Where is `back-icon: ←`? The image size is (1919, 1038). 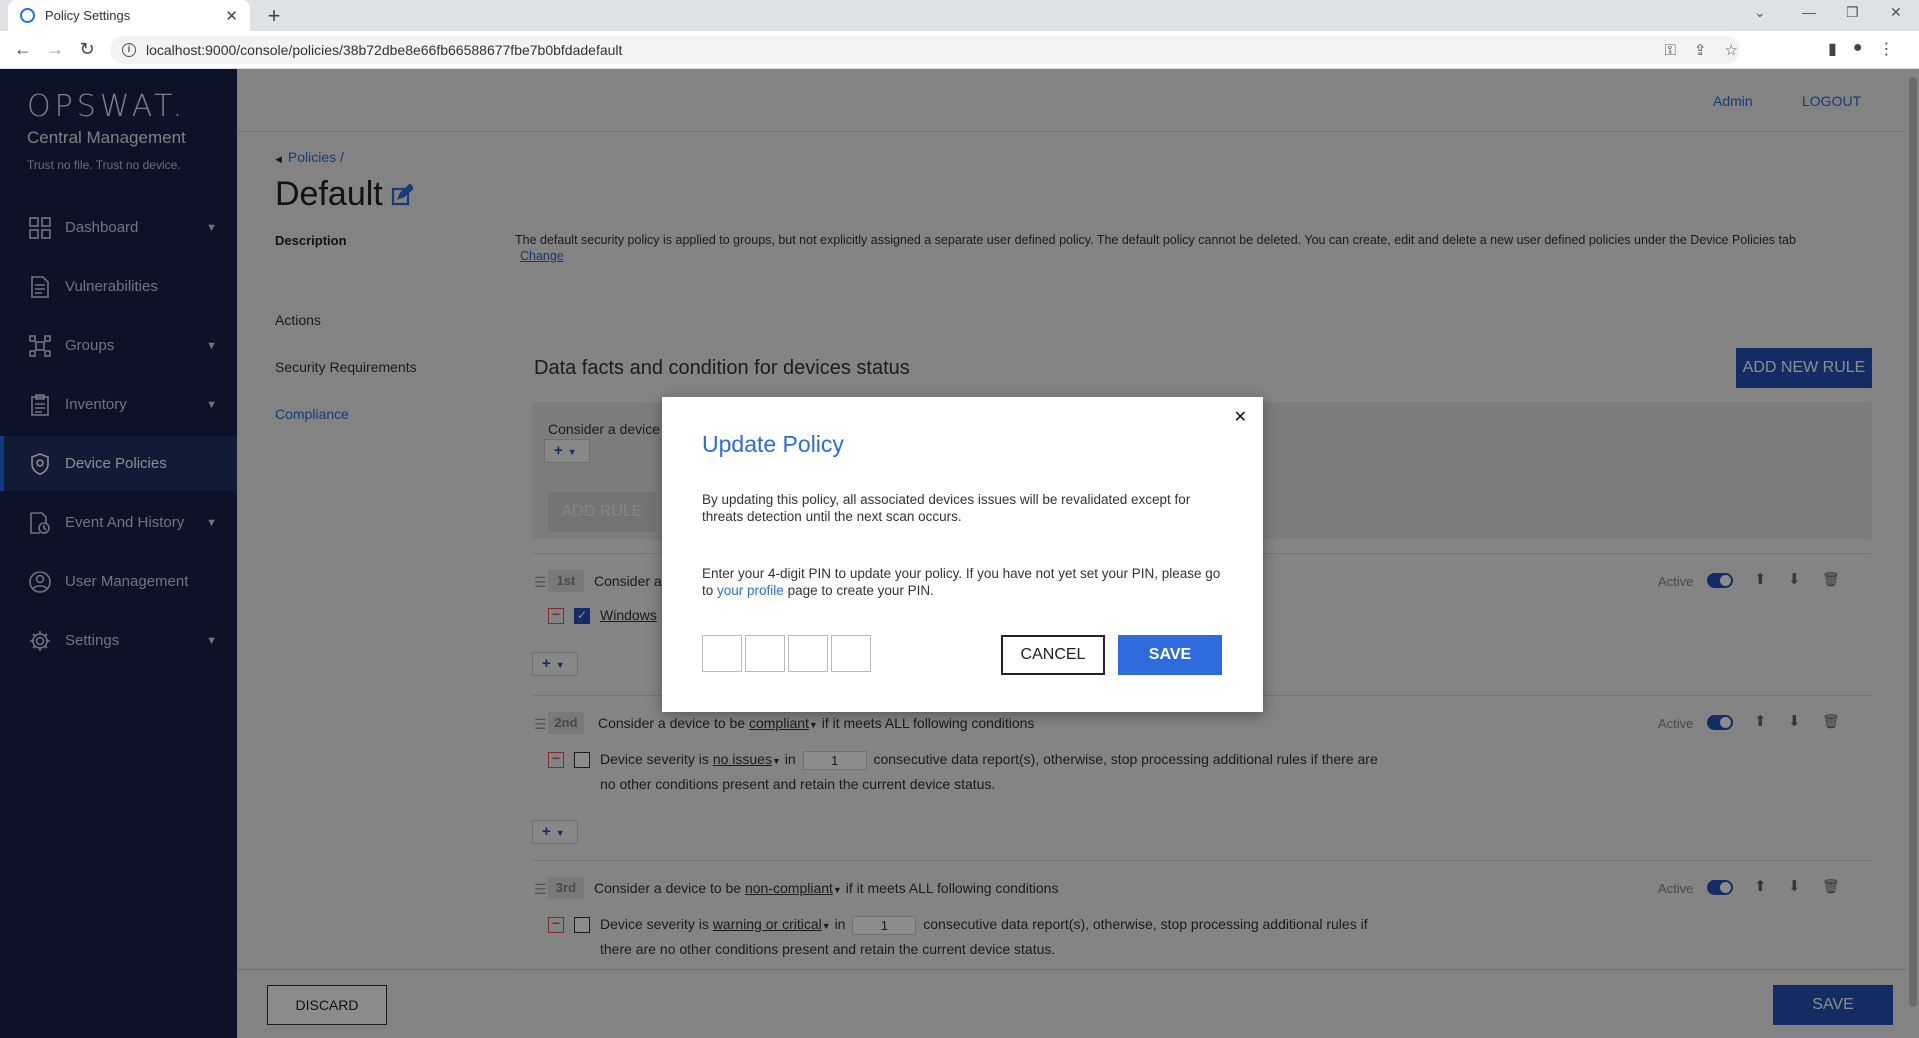 back-icon: ← is located at coordinates (23, 49).